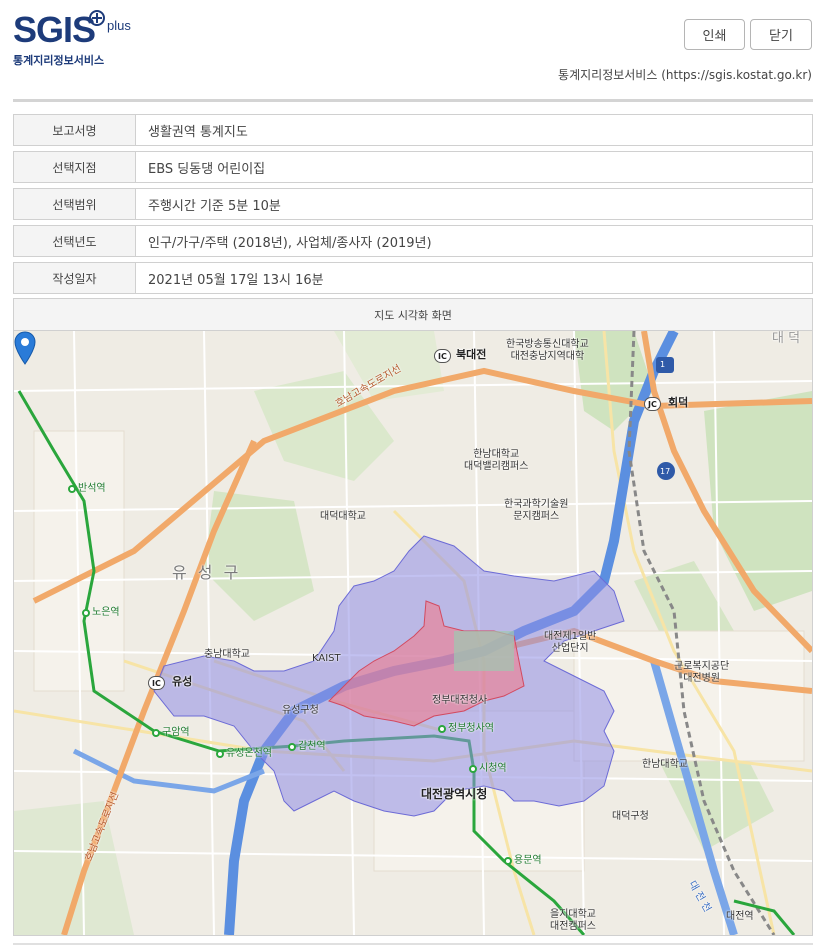  I want to click on road-no-1-label: 1, so click(663, 364).